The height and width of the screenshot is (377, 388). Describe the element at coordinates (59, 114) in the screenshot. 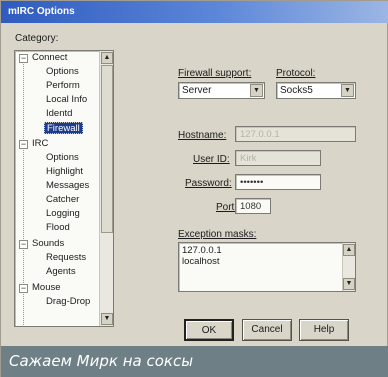

I see `tree-item-identd: Identd` at that location.